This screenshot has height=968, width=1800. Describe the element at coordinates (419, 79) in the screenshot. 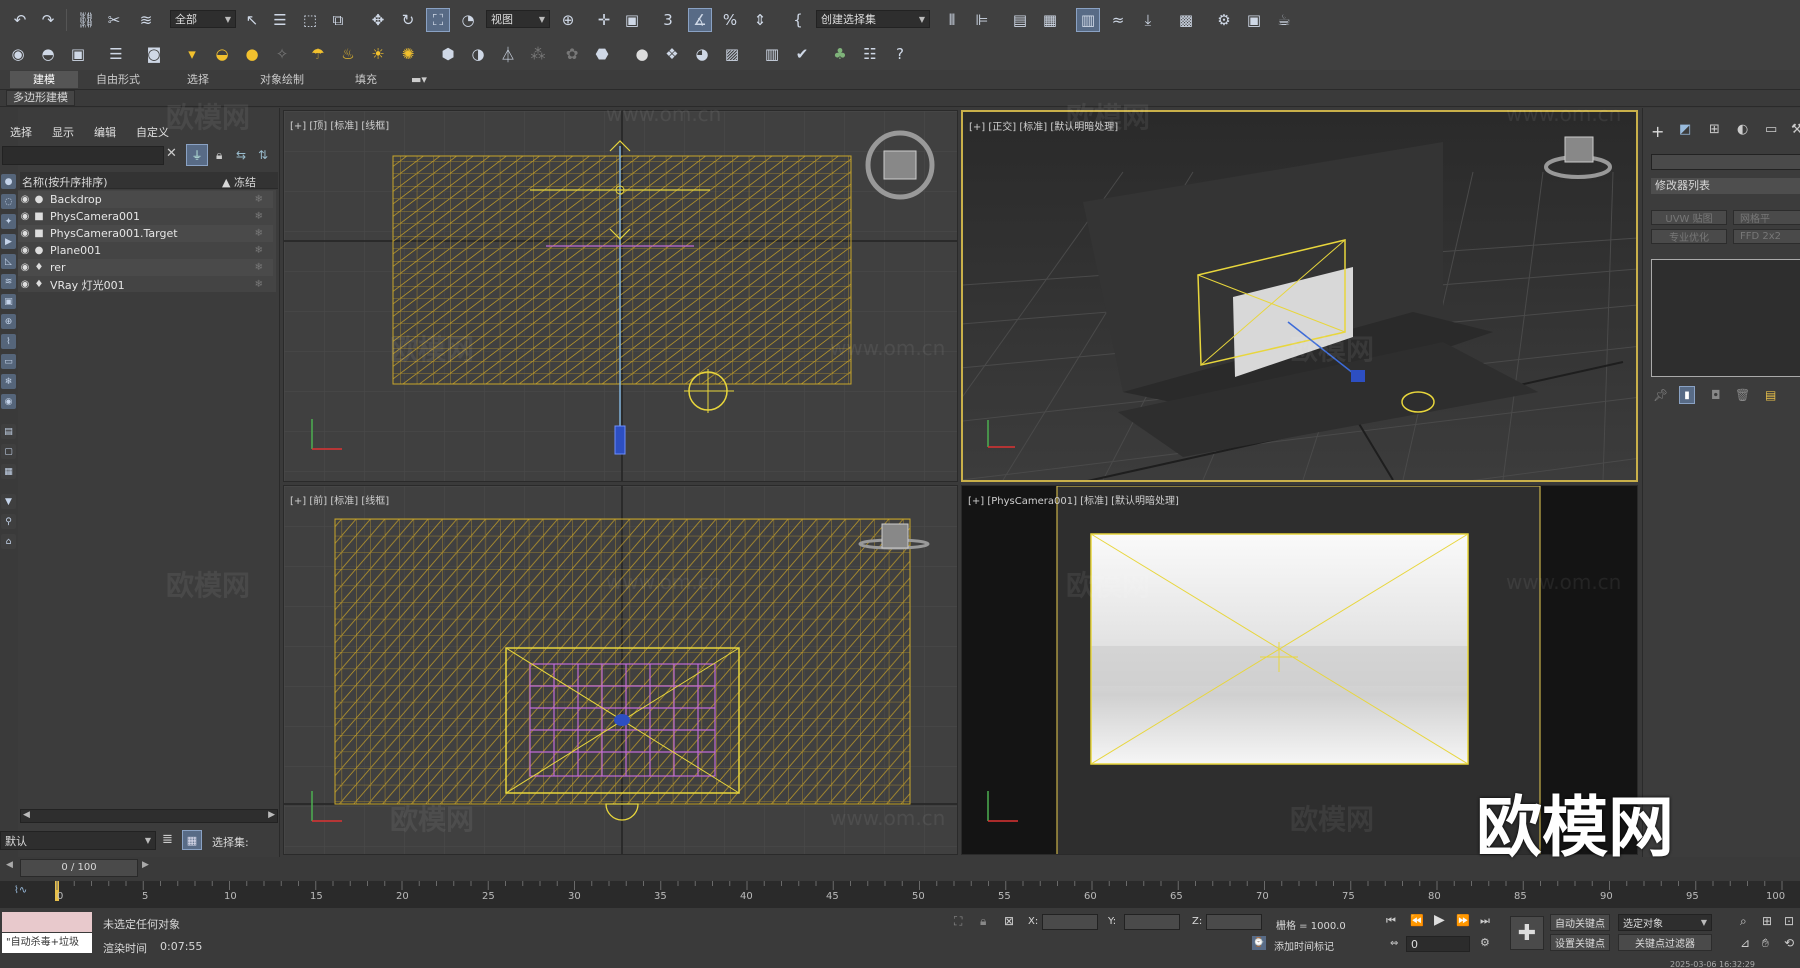

I see `ribbon-options-icon: ▬▾` at that location.